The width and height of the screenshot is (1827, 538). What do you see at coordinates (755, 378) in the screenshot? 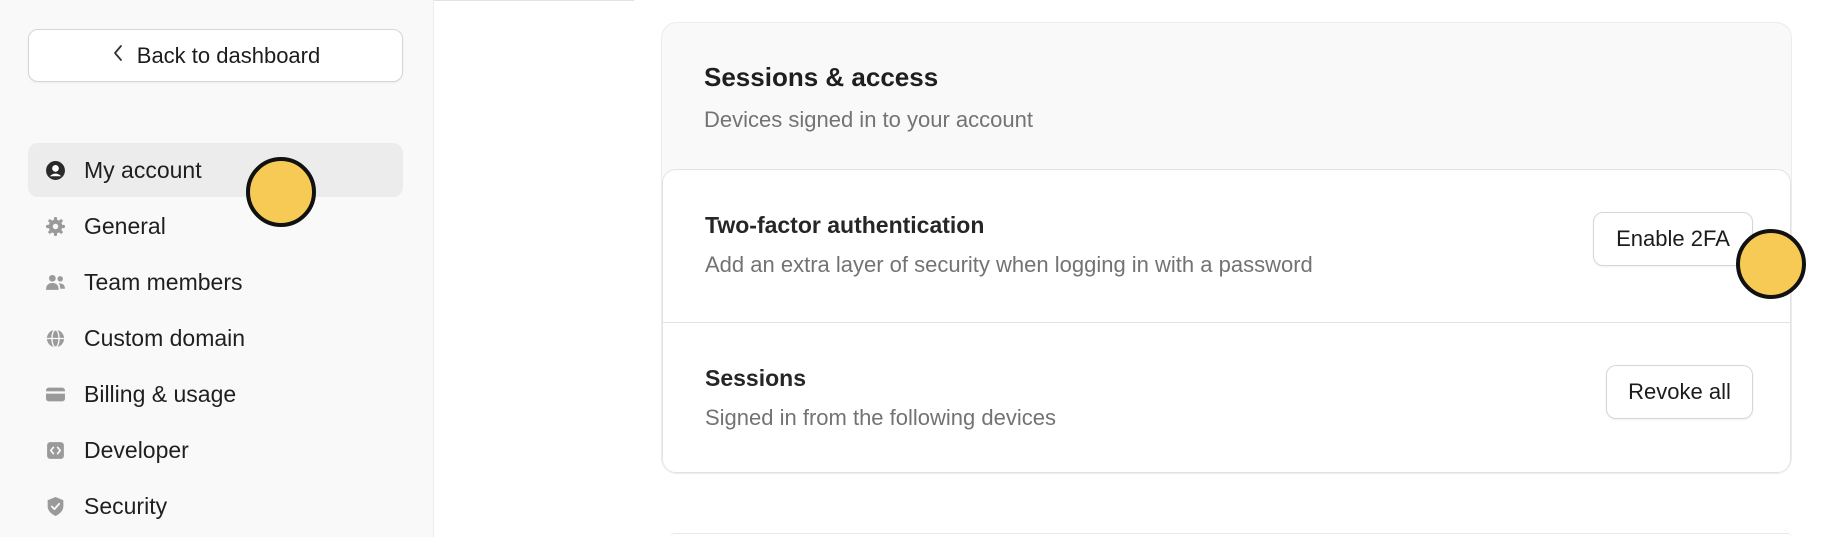
I see `sessions-title: Sessions` at bounding box center [755, 378].